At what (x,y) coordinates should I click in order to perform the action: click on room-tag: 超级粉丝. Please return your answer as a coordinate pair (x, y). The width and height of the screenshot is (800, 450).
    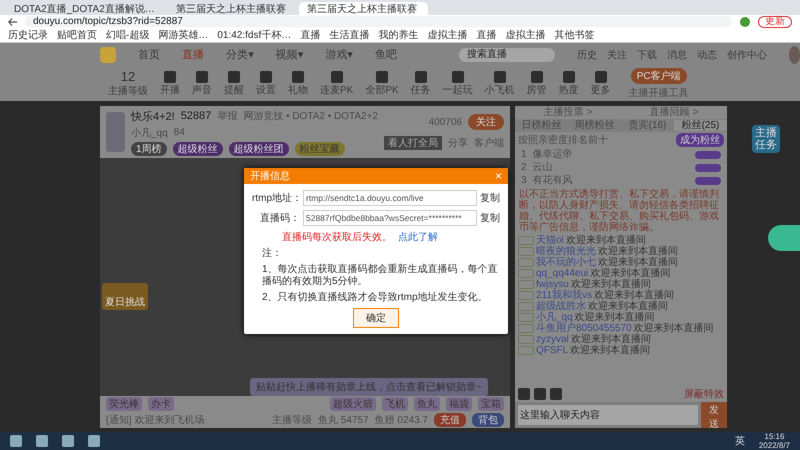
    Looking at the image, I should click on (197, 149).